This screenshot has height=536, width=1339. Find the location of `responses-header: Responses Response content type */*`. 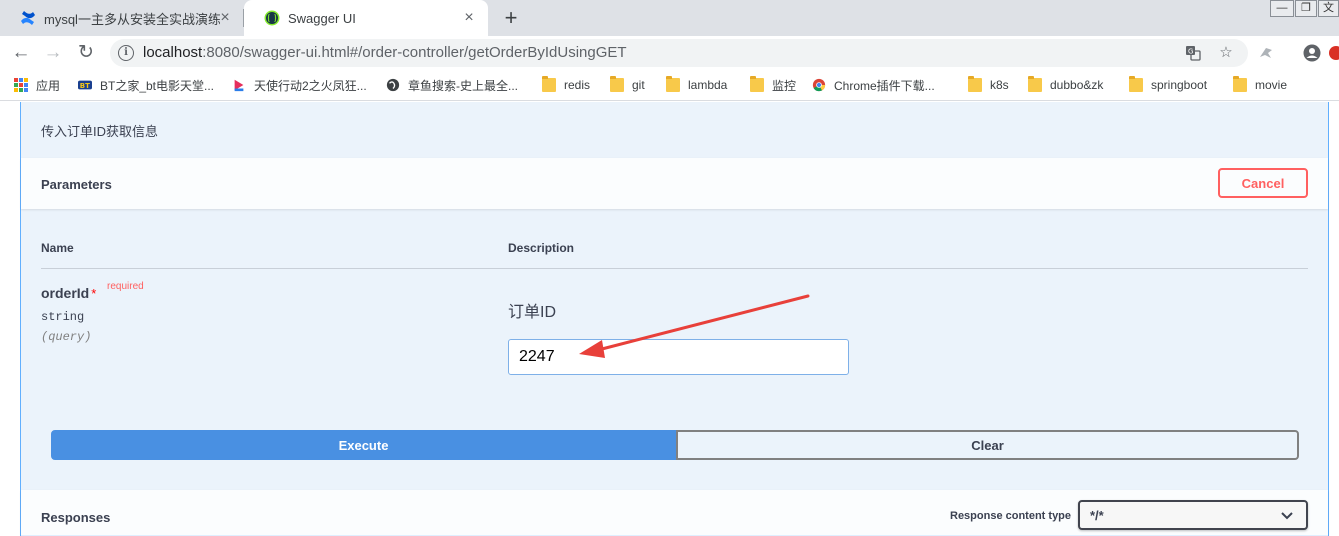

responses-header: Responses Response content type */* is located at coordinates (674, 513).